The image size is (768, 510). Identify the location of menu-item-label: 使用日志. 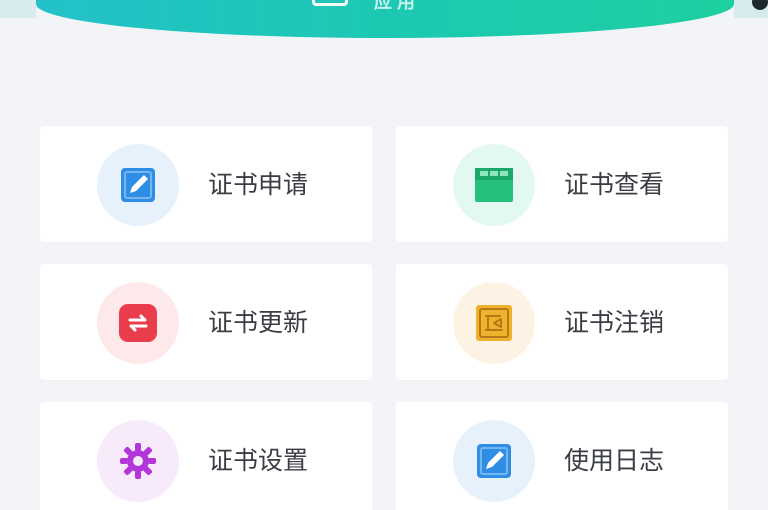
(614, 460).